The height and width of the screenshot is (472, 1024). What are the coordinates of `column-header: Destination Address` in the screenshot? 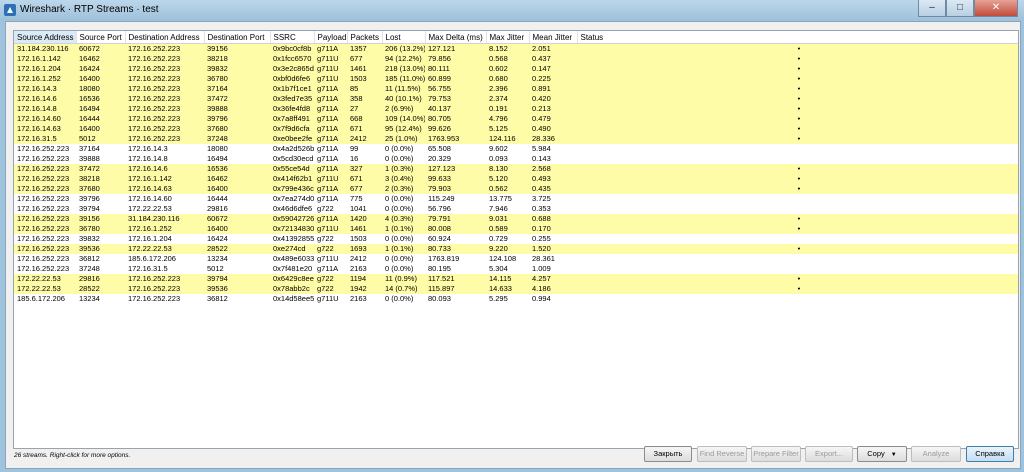 It's located at (165, 37).